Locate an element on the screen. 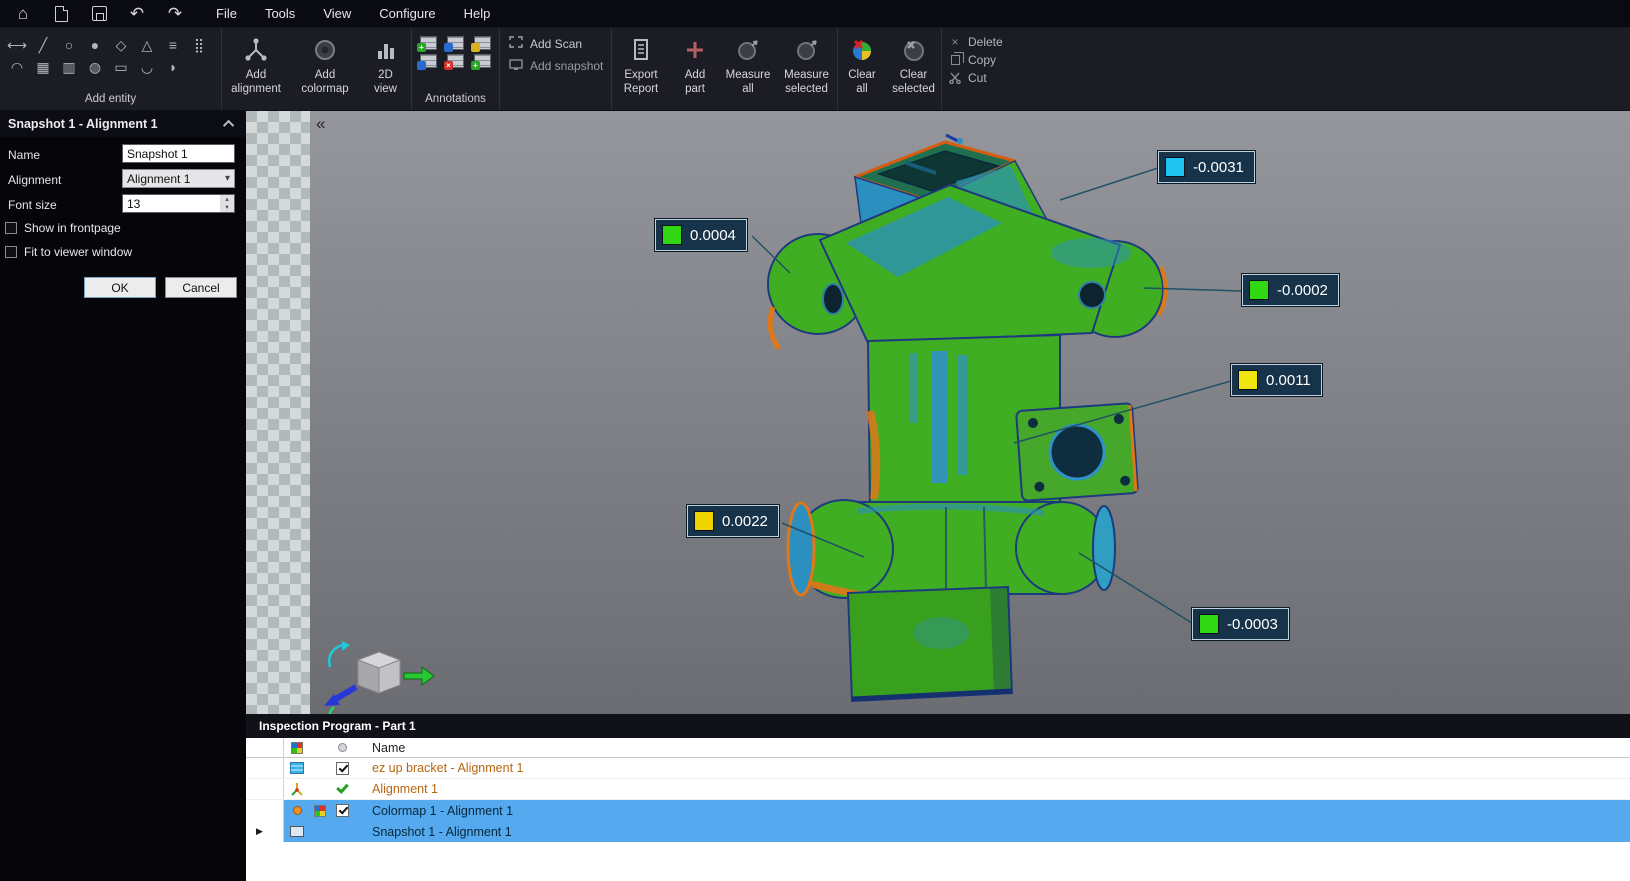  name-column-header: Name is located at coordinates (992, 748).